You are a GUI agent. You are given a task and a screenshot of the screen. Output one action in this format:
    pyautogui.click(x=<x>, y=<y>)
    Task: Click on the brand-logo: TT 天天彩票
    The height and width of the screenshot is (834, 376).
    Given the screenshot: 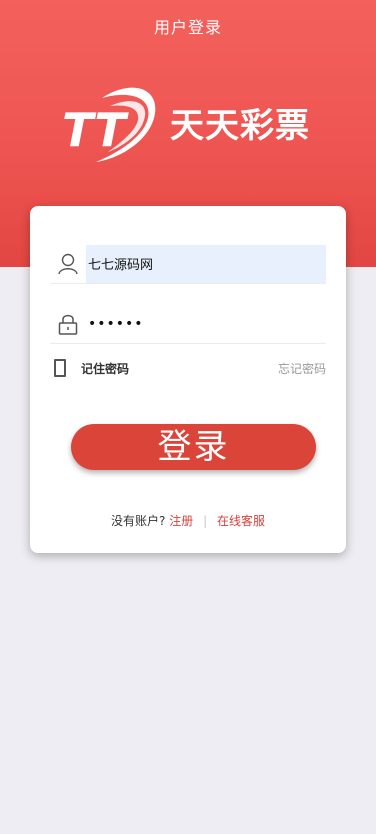 What is the action you would take?
    pyautogui.click(x=189, y=122)
    